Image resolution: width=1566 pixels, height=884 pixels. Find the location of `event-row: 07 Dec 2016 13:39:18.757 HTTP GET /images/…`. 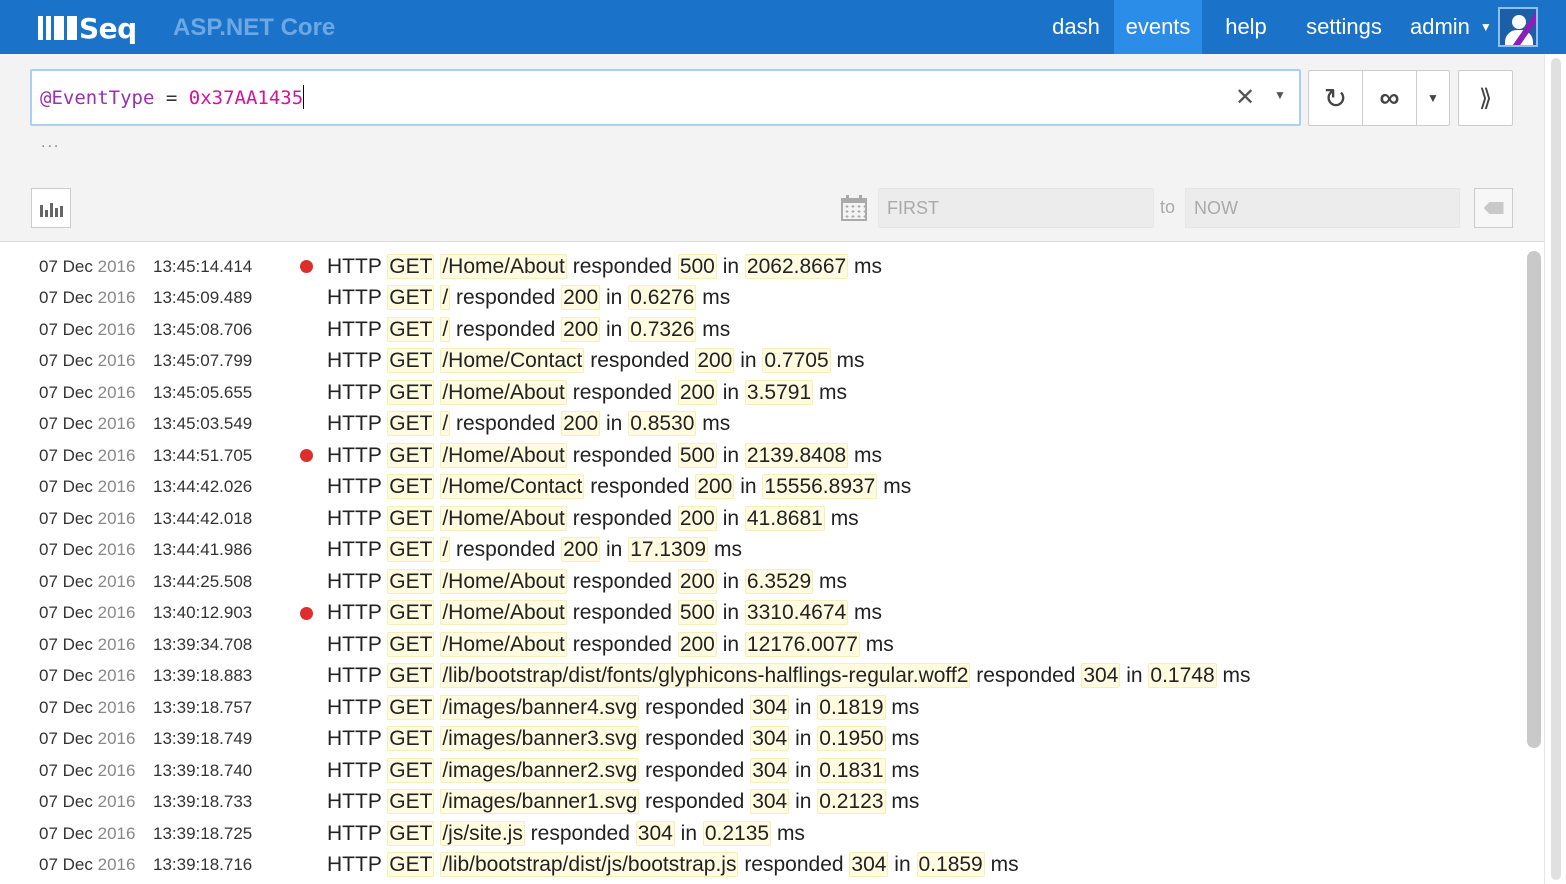

event-row: 07 Dec 2016 13:39:18.757 HTTP GET /images/… is located at coordinates (772, 708).